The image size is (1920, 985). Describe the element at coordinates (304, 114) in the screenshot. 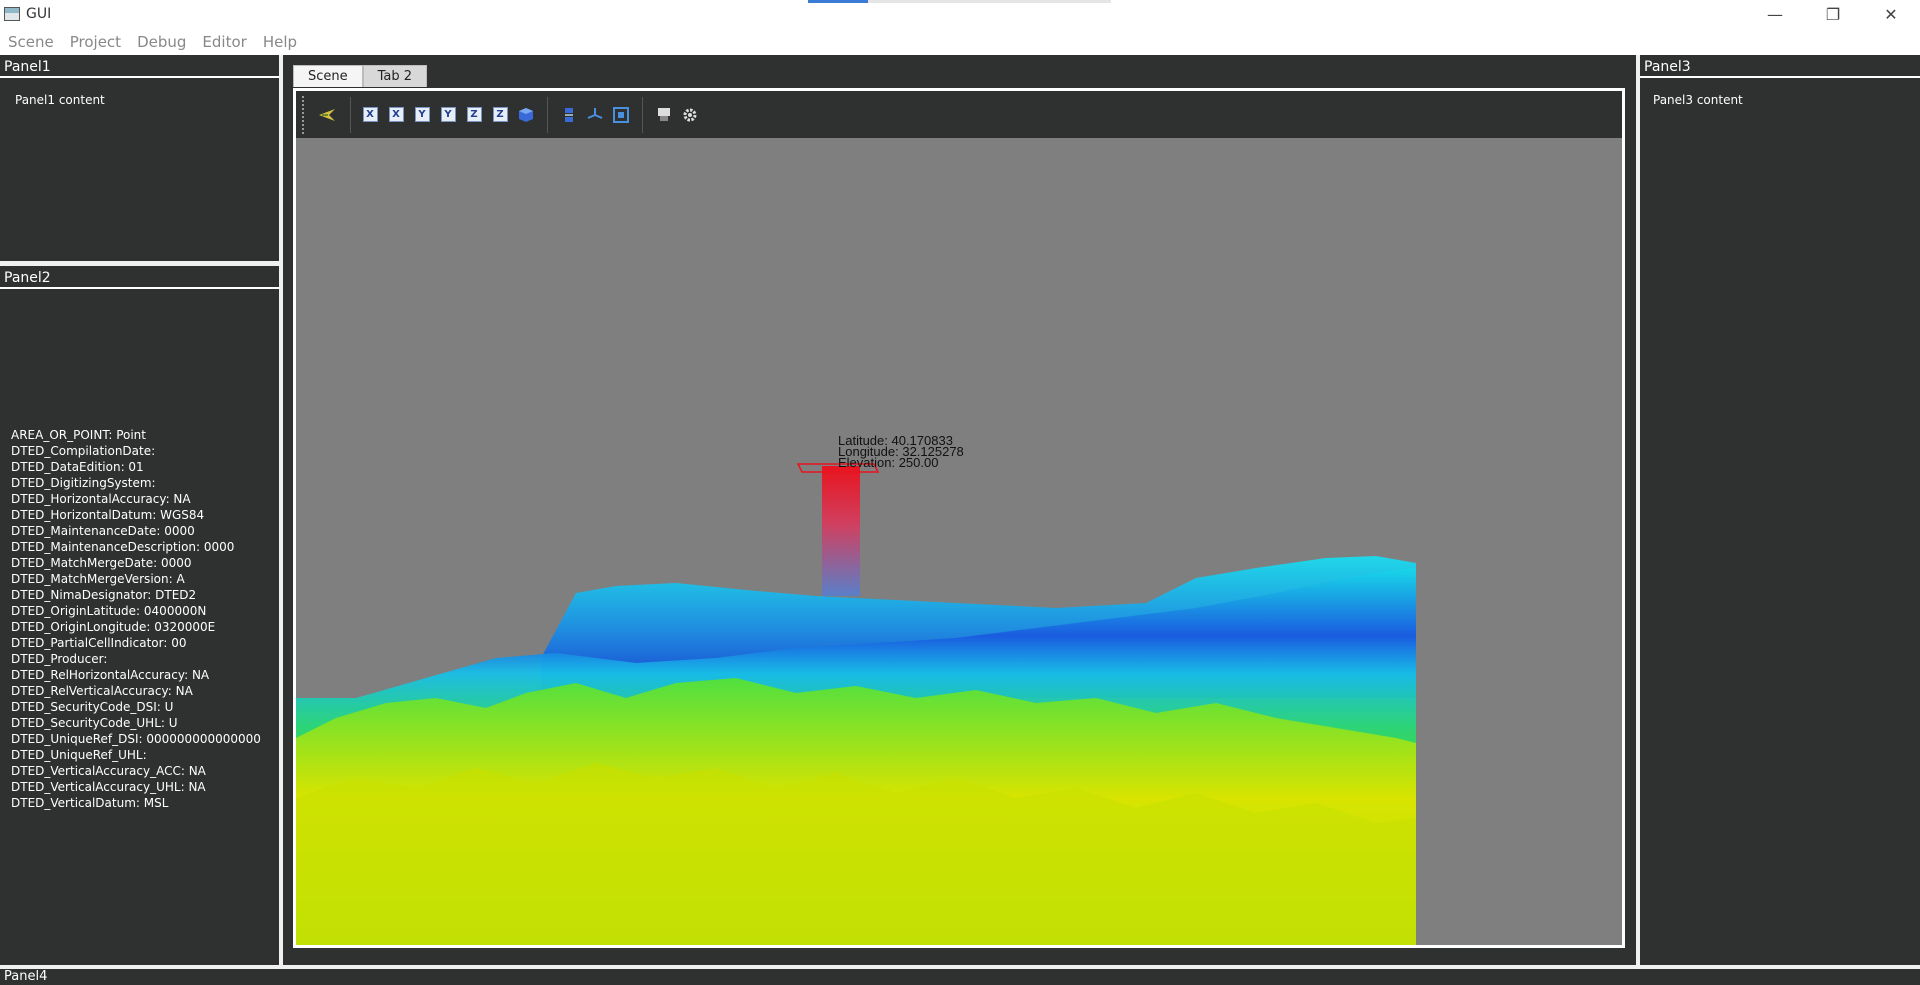

I see `toolbar-grip` at that location.